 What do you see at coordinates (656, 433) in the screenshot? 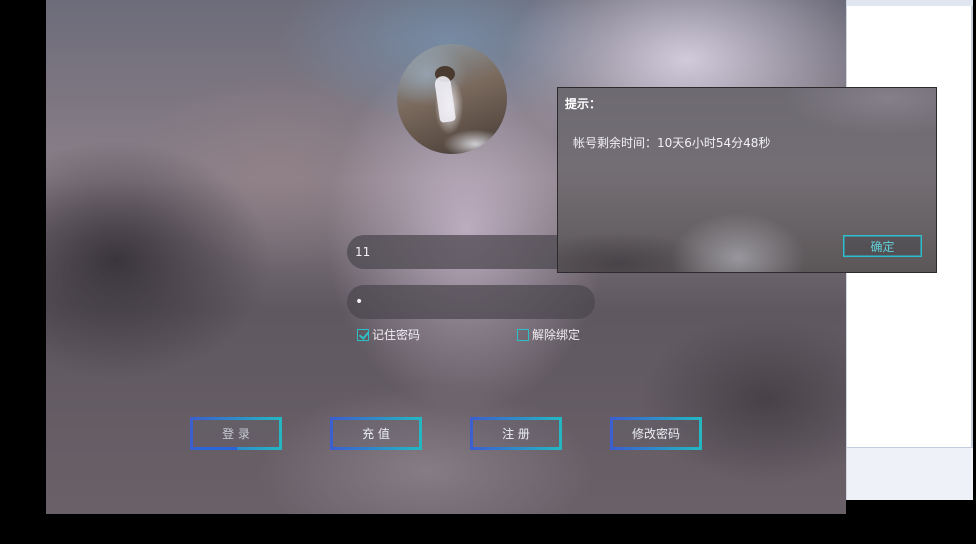
I see `change-password-button: 修改密码` at bounding box center [656, 433].